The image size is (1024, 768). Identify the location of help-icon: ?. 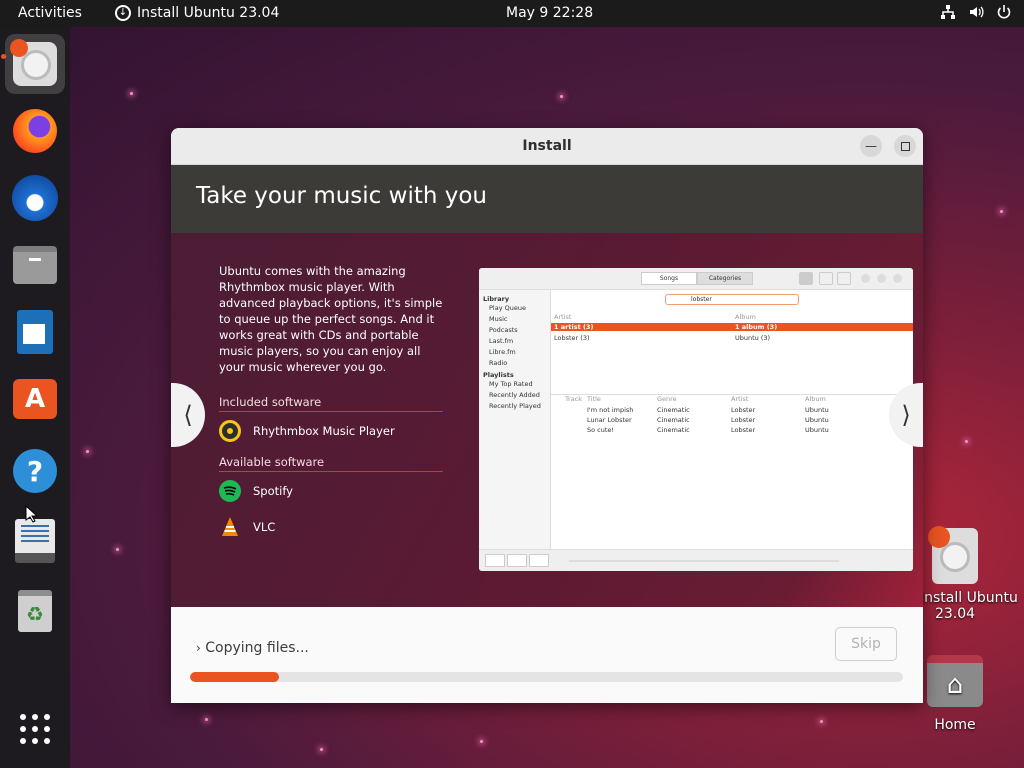
(35, 471).